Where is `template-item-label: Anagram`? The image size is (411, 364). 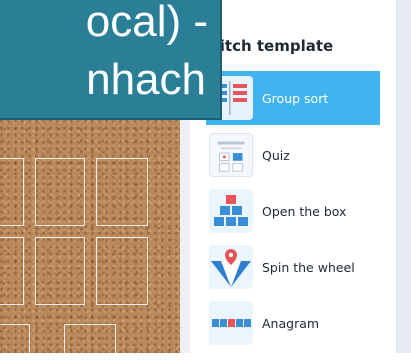 template-item-label: Anagram is located at coordinates (291, 323).